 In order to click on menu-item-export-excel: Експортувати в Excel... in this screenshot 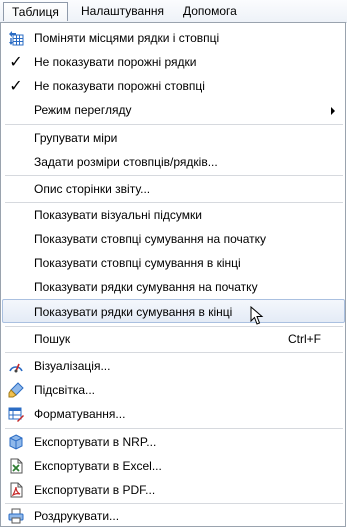, I will do `click(173, 466)`.